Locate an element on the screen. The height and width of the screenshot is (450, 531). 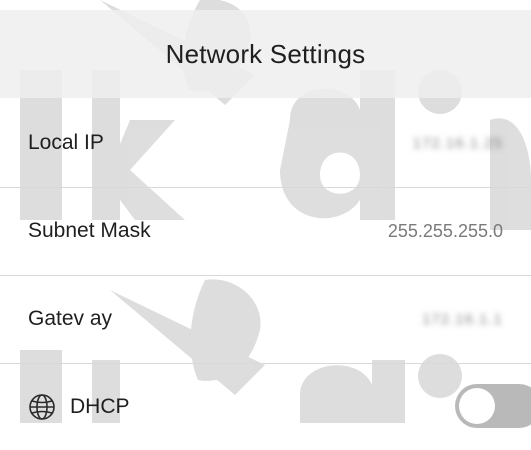
dhcp-label: DHCP is located at coordinates (100, 406).